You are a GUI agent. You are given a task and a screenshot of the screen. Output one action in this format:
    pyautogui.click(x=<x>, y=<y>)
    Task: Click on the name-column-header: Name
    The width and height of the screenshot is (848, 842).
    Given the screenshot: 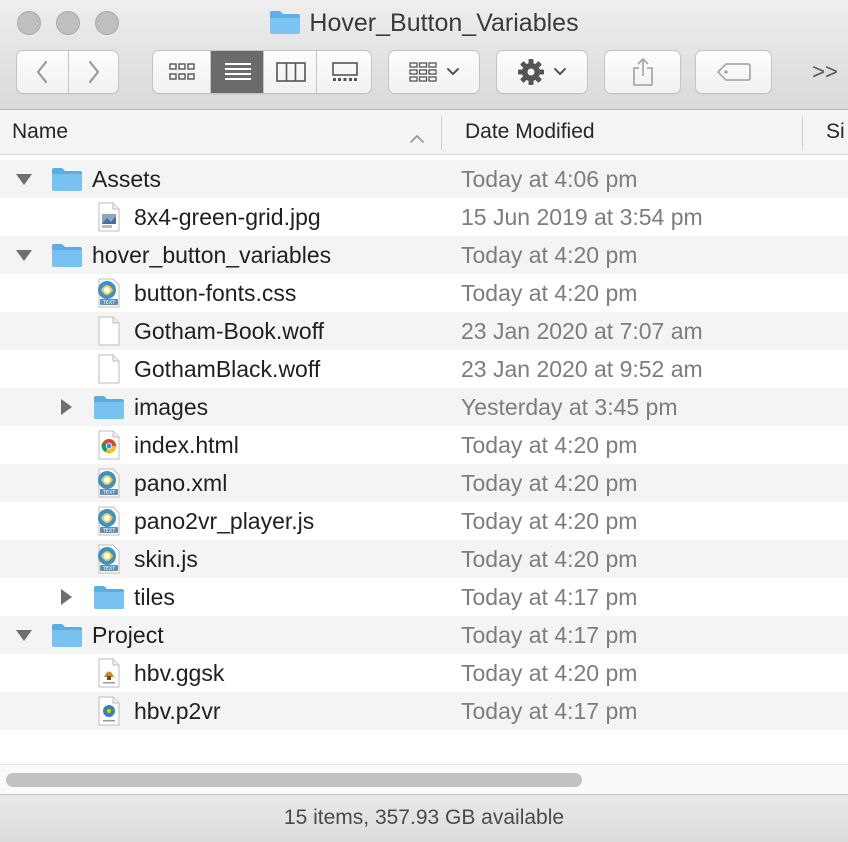 What is the action you would take?
    pyautogui.click(x=40, y=132)
    